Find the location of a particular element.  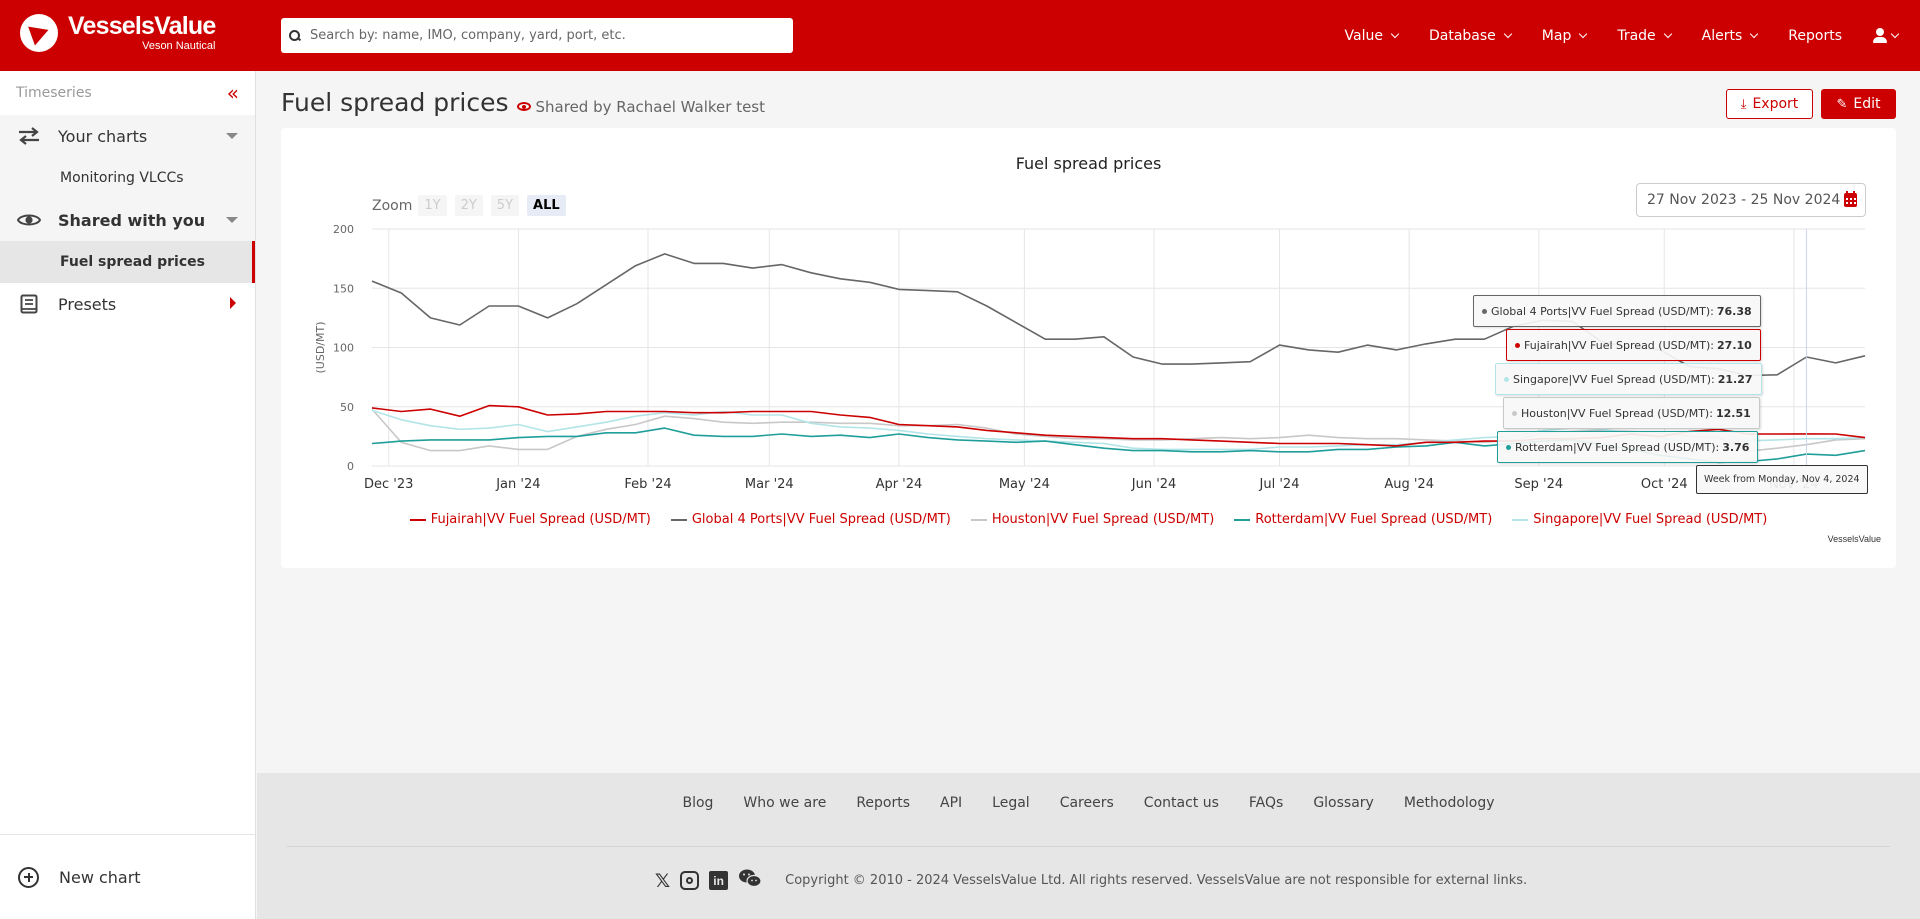

nav-label: Value is located at coordinates (1363, 35).